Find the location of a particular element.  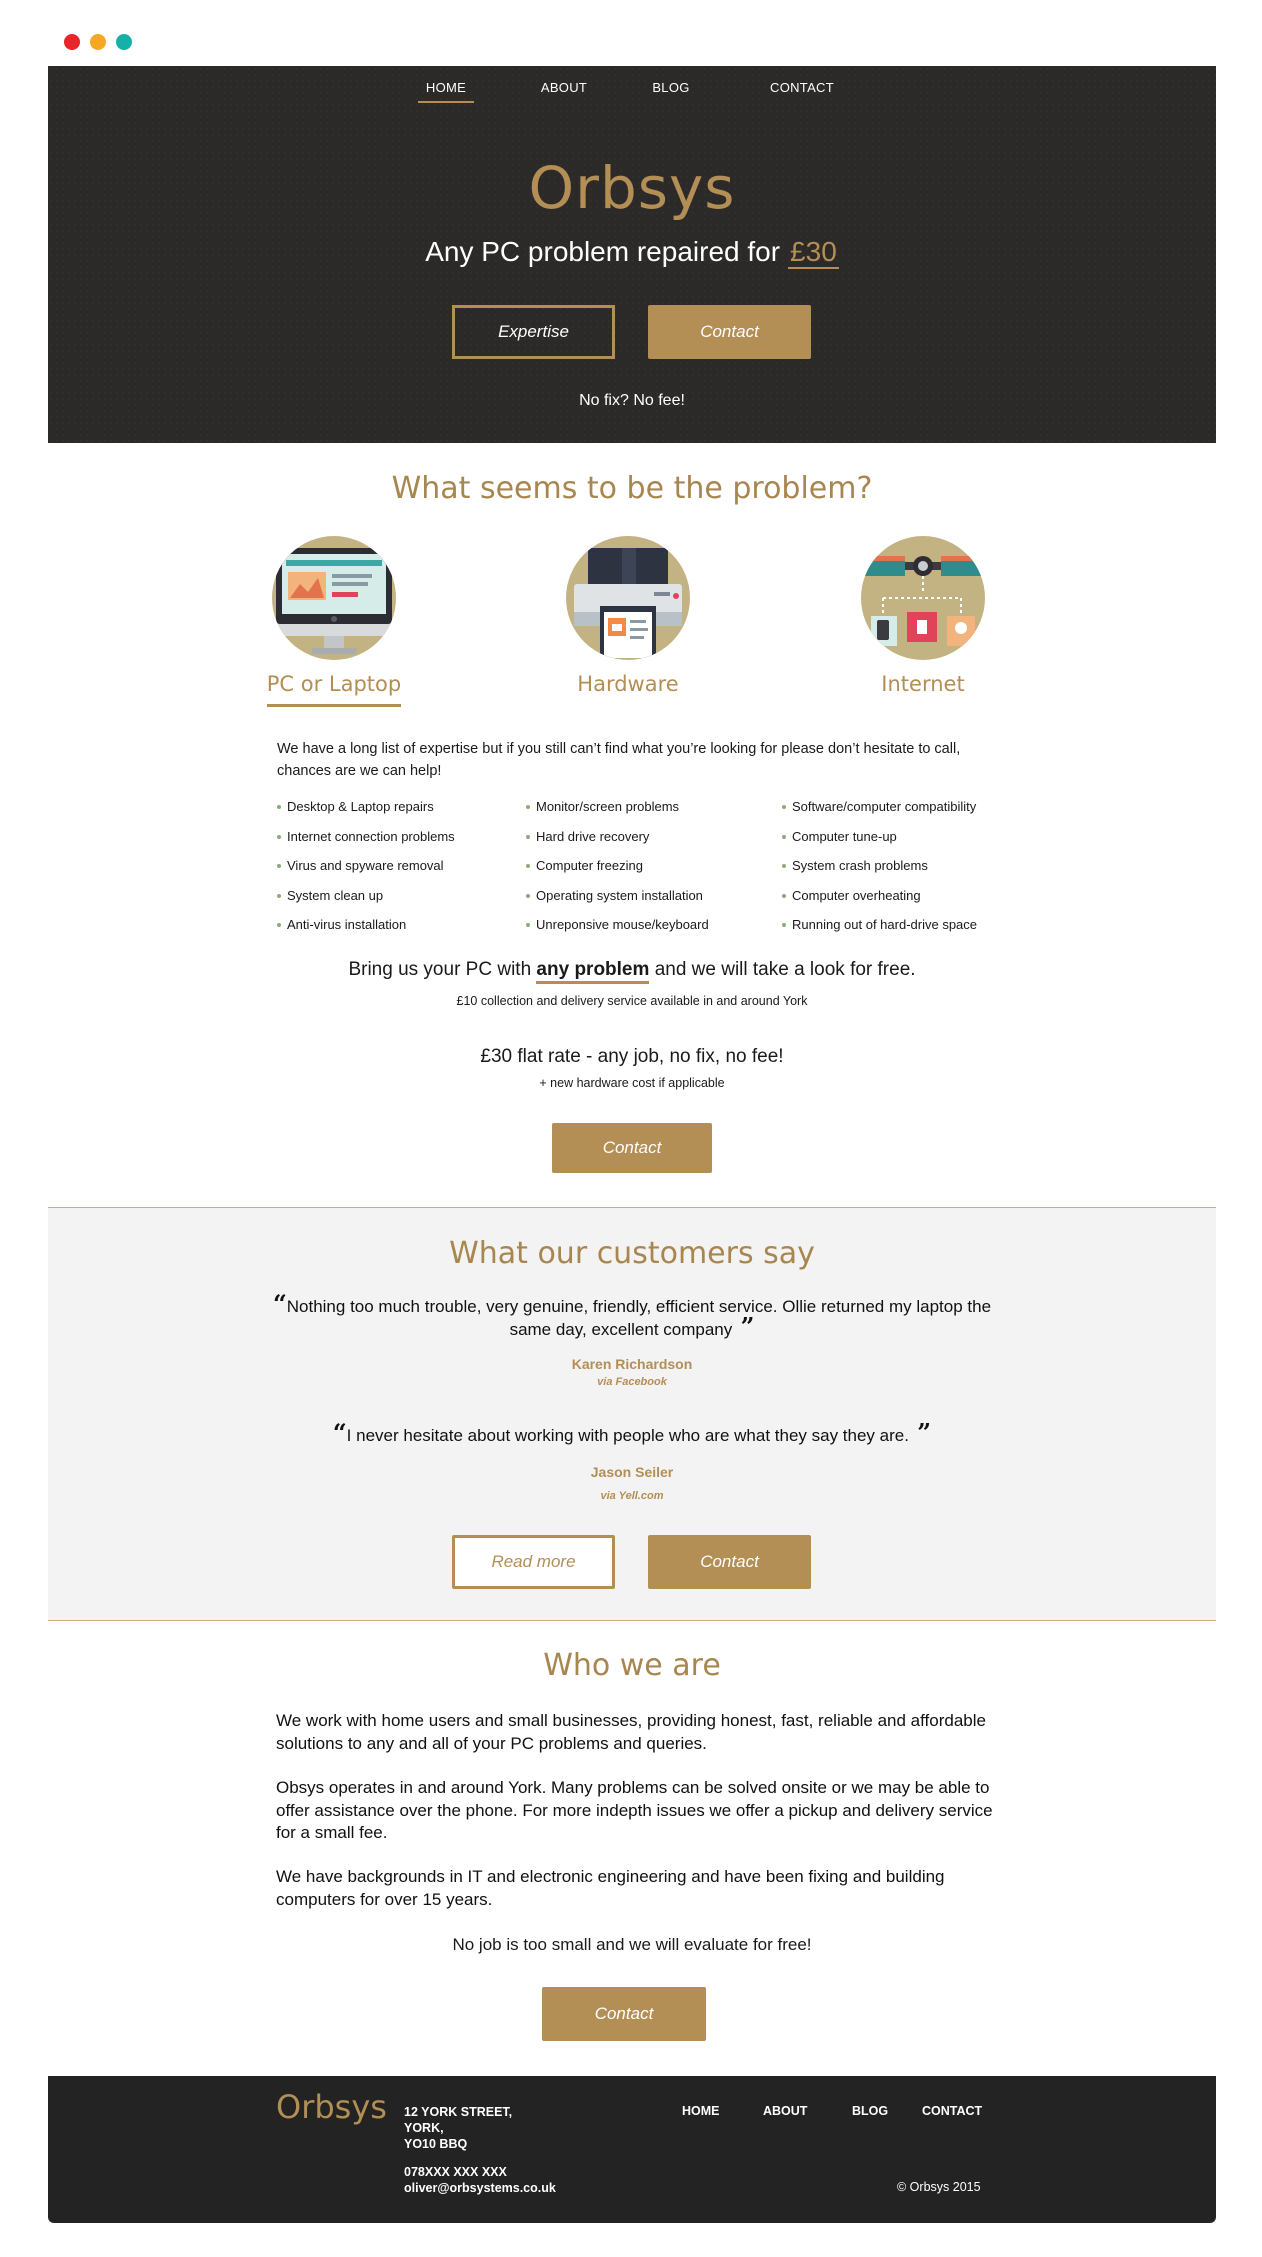

nav-blog-link: BLOG is located at coordinates (671, 90).